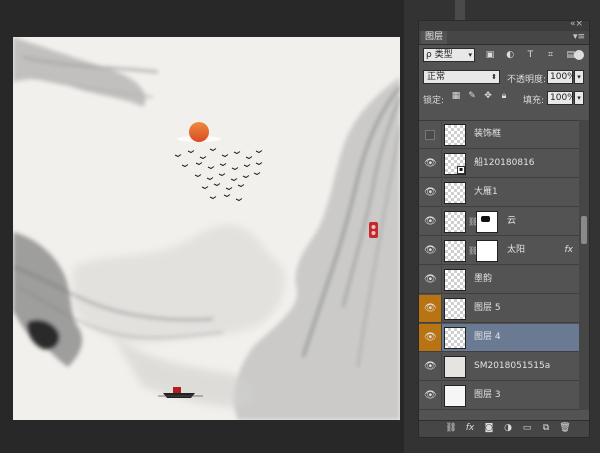 This screenshot has width=600, height=453. Describe the element at coordinates (487, 134) in the screenshot. I see `layer-name: 装饰框` at that location.